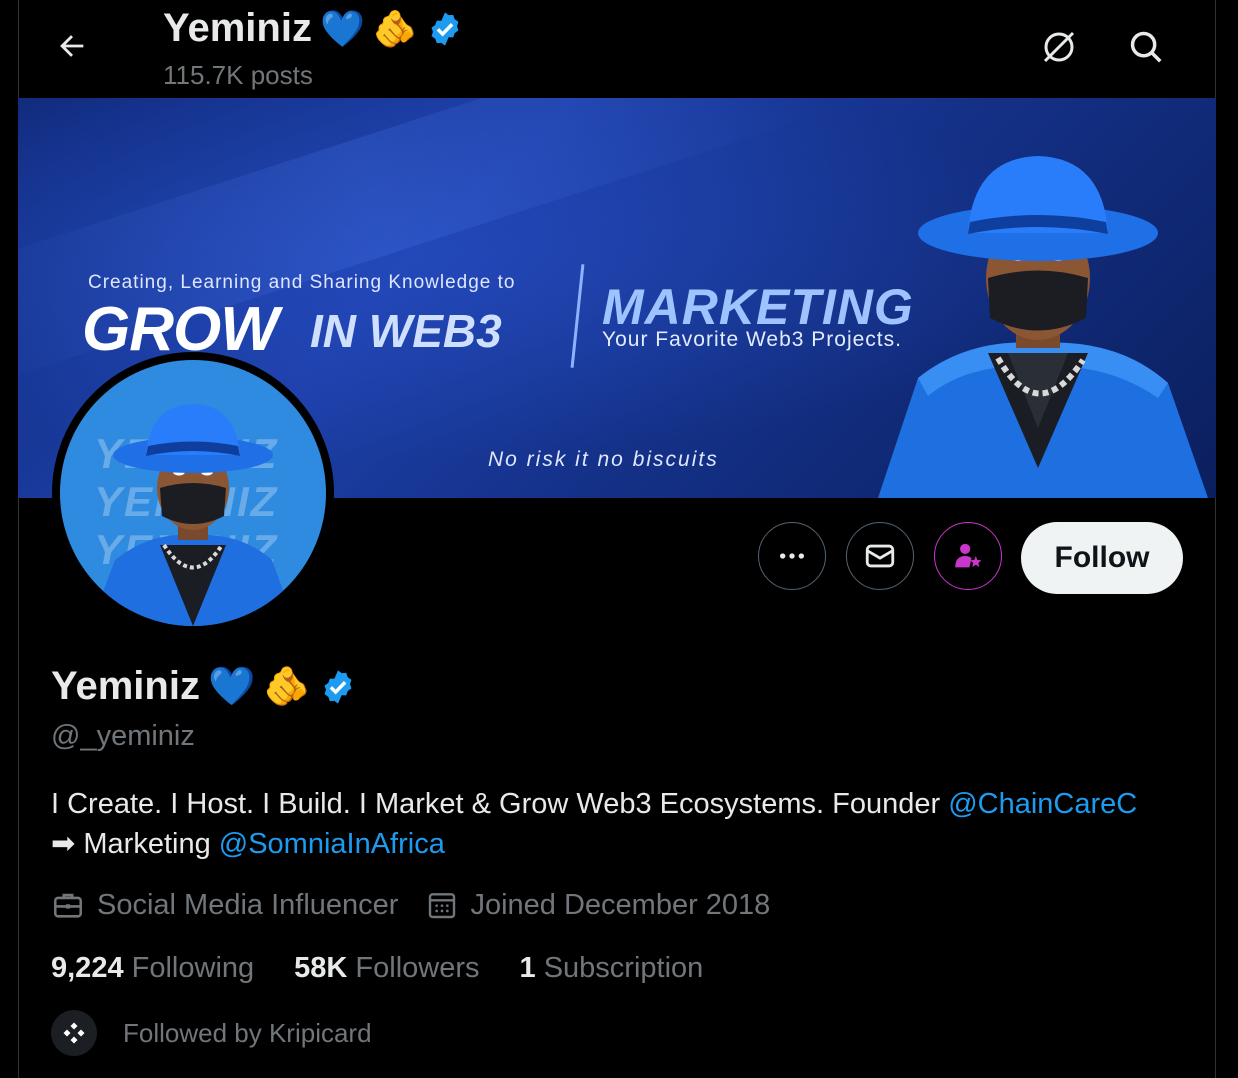 The image size is (1238, 1078). Describe the element at coordinates (247, 1032) in the screenshot. I see `followed-by-label: Followed by Kripicard` at that location.